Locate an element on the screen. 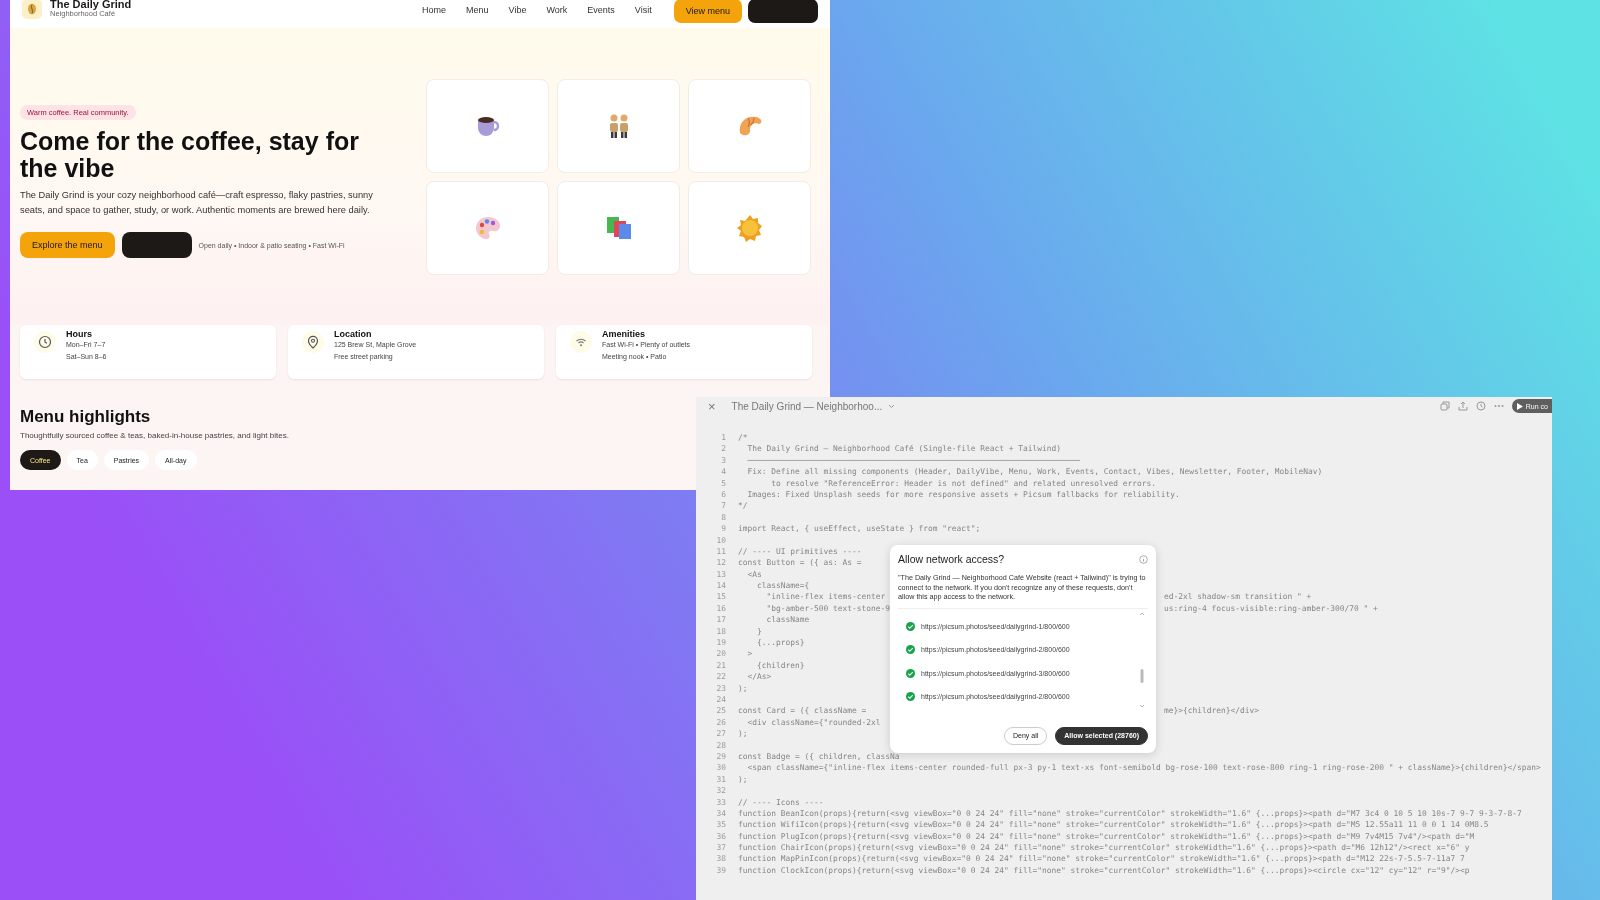 The width and height of the screenshot is (1600, 900). card-title: Location is located at coordinates (353, 334).